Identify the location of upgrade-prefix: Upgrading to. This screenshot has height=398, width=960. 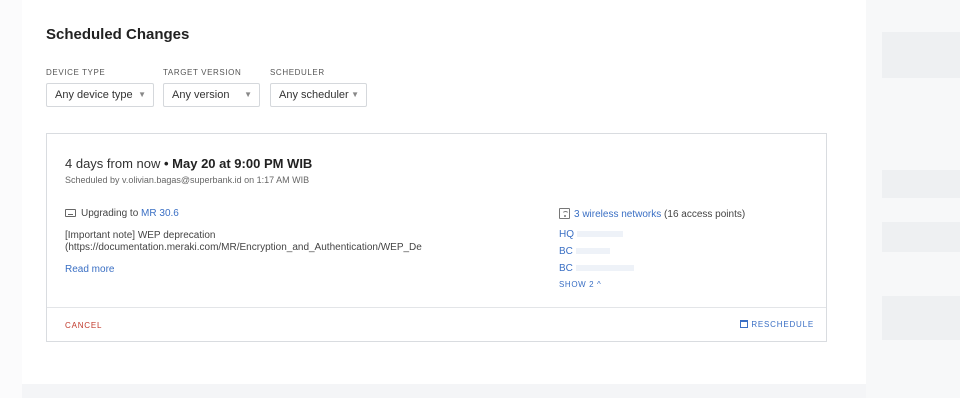
(110, 213).